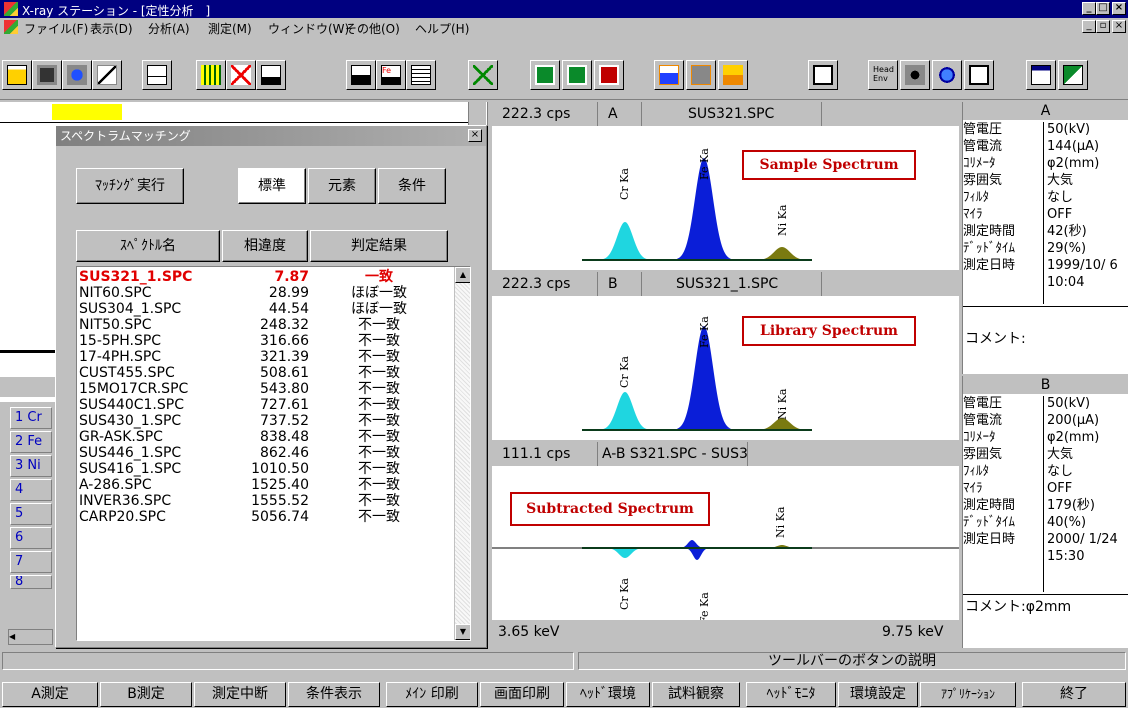  What do you see at coordinates (111, 28) in the screenshot?
I see `menu-view: 表示(D)` at bounding box center [111, 28].